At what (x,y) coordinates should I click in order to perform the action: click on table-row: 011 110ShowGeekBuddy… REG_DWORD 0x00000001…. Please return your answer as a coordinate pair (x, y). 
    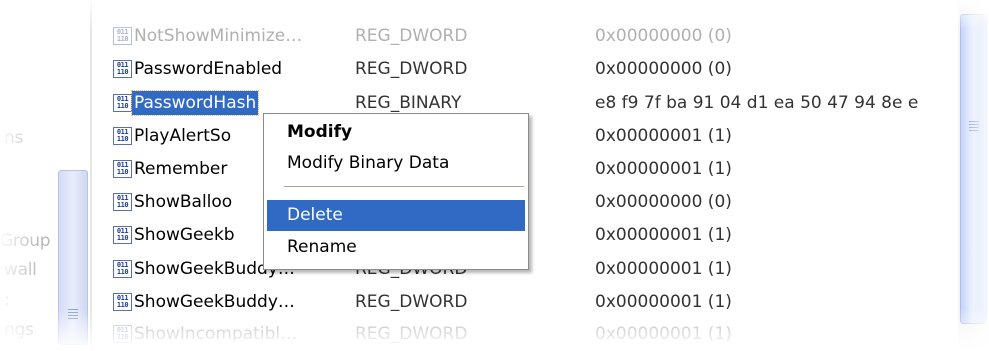
    Looking at the image, I should click on (527, 302).